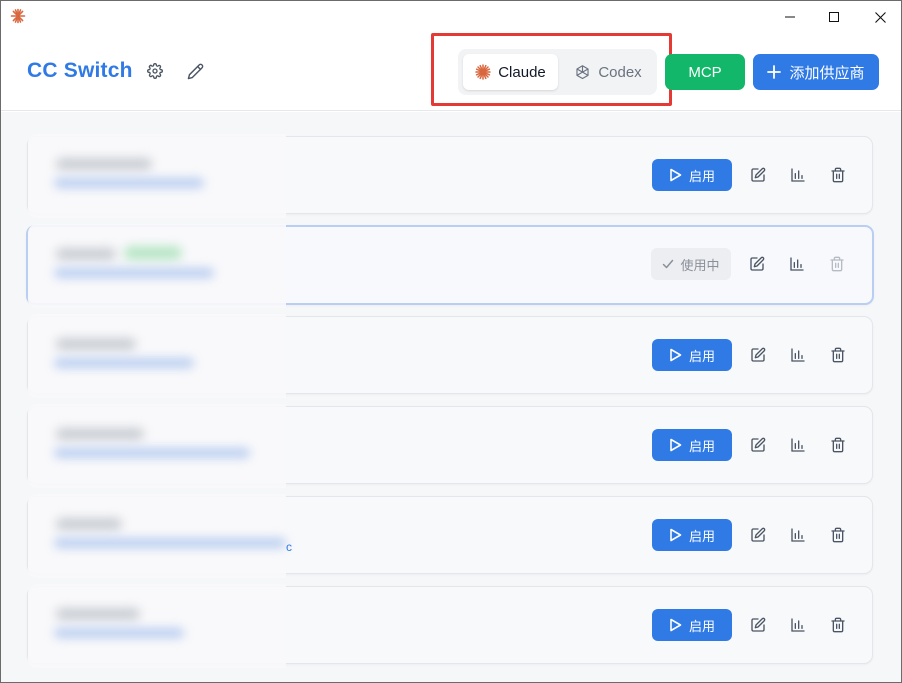  What do you see at coordinates (582, 72) in the screenshot?
I see `openai-knot-icon` at bounding box center [582, 72].